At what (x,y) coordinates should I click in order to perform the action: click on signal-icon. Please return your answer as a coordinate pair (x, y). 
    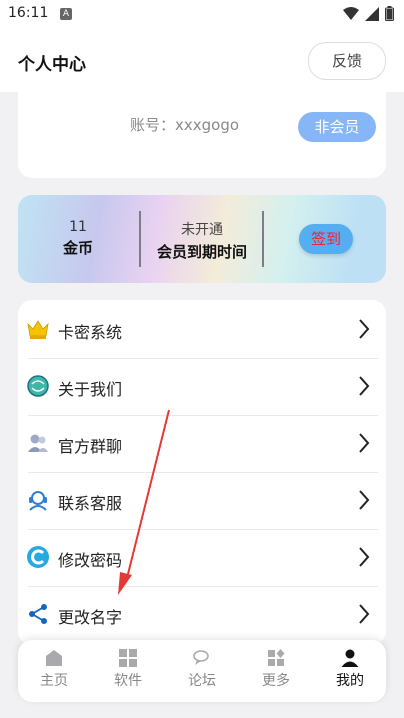
    Looking at the image, I should click on (372, 13).